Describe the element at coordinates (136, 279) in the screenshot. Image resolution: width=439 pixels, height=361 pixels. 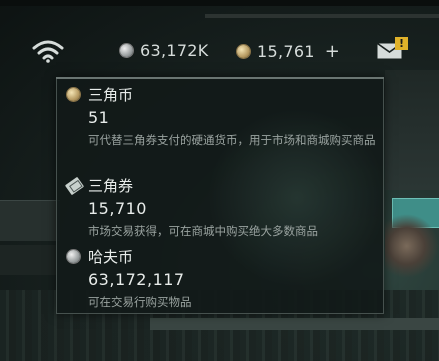
I see `item-value: 63,172,117` at that location.